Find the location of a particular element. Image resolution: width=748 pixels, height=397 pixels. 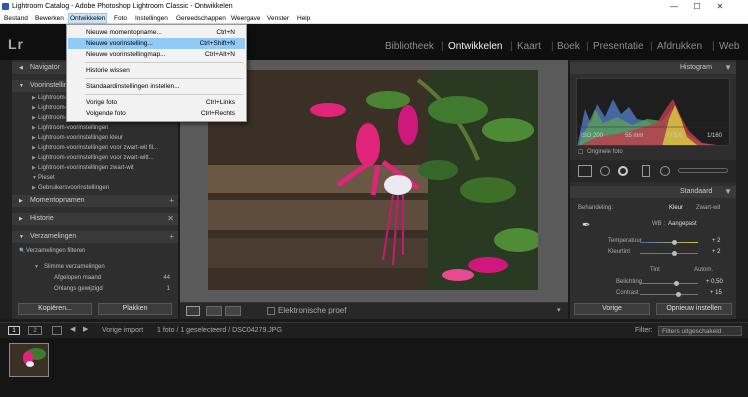

module-bibliotheek: Bibliotheek is located at coordinates (409, 46).